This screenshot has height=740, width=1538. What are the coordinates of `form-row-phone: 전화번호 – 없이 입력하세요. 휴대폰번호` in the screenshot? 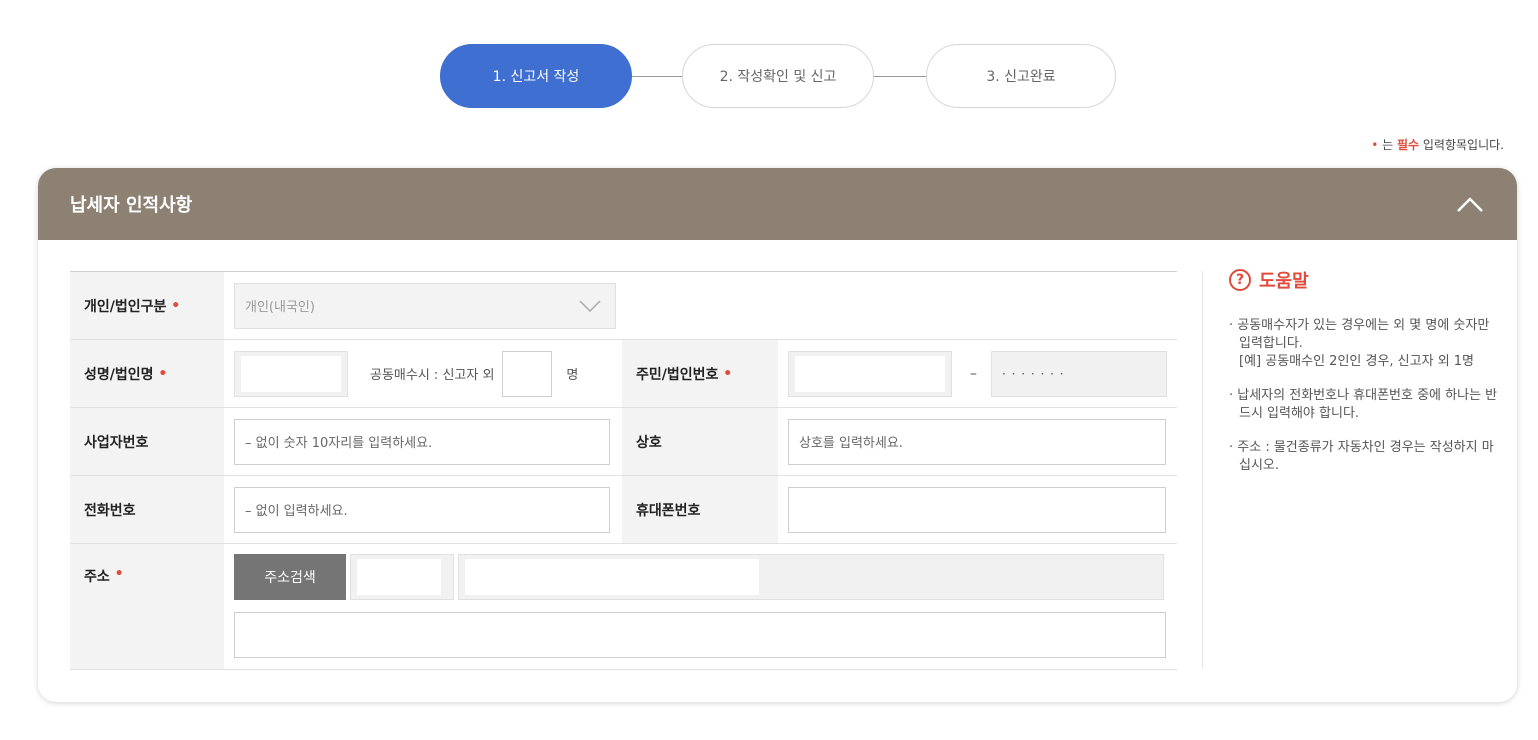 It's located at (623, 510).